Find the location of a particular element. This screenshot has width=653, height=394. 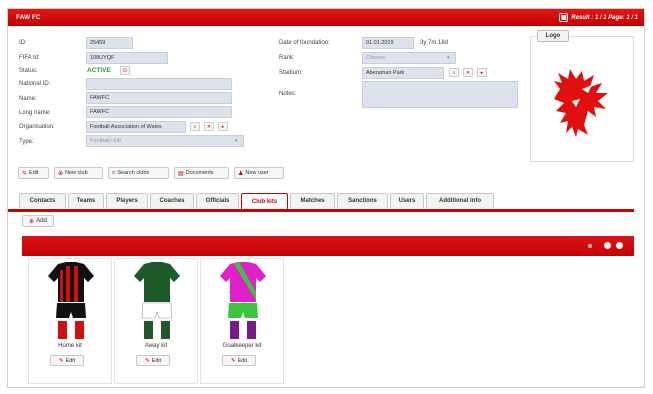

notes-field is located at coordinates (440, 94).